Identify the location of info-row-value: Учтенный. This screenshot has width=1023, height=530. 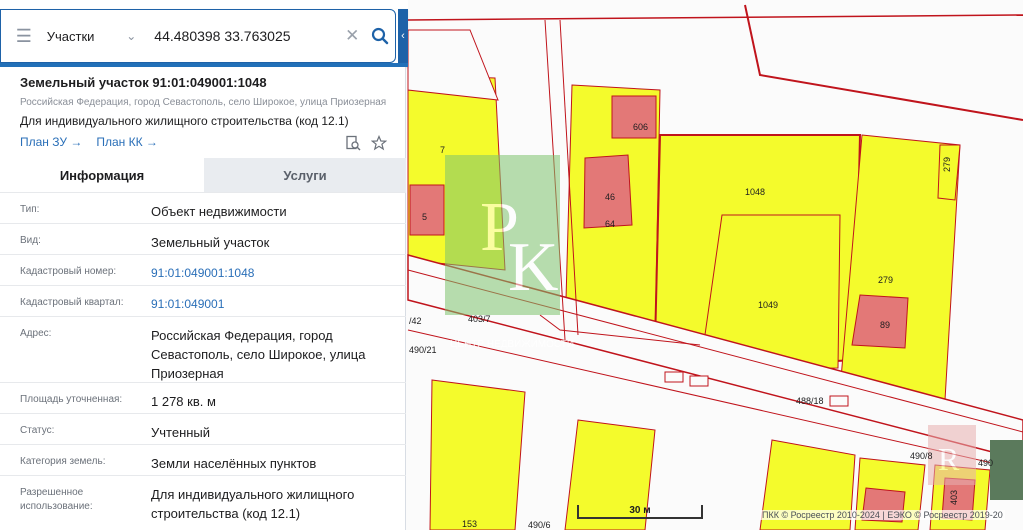
(181, 432).